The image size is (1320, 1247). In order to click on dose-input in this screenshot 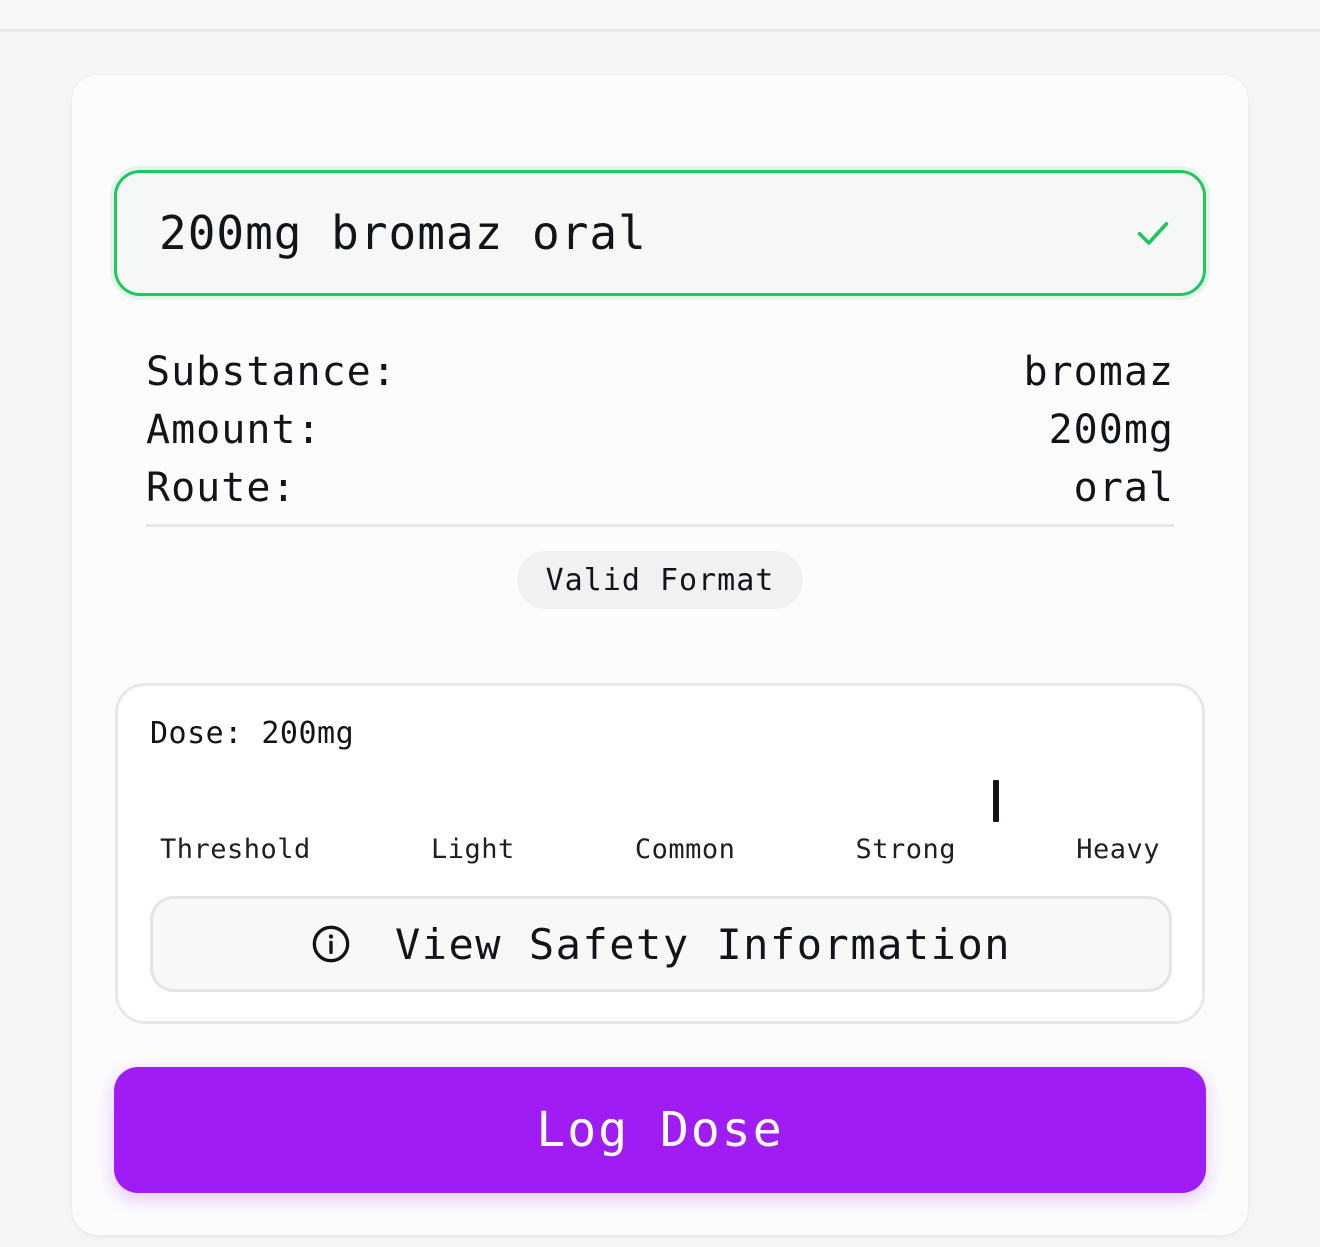, I will do `click(609, 233)`.